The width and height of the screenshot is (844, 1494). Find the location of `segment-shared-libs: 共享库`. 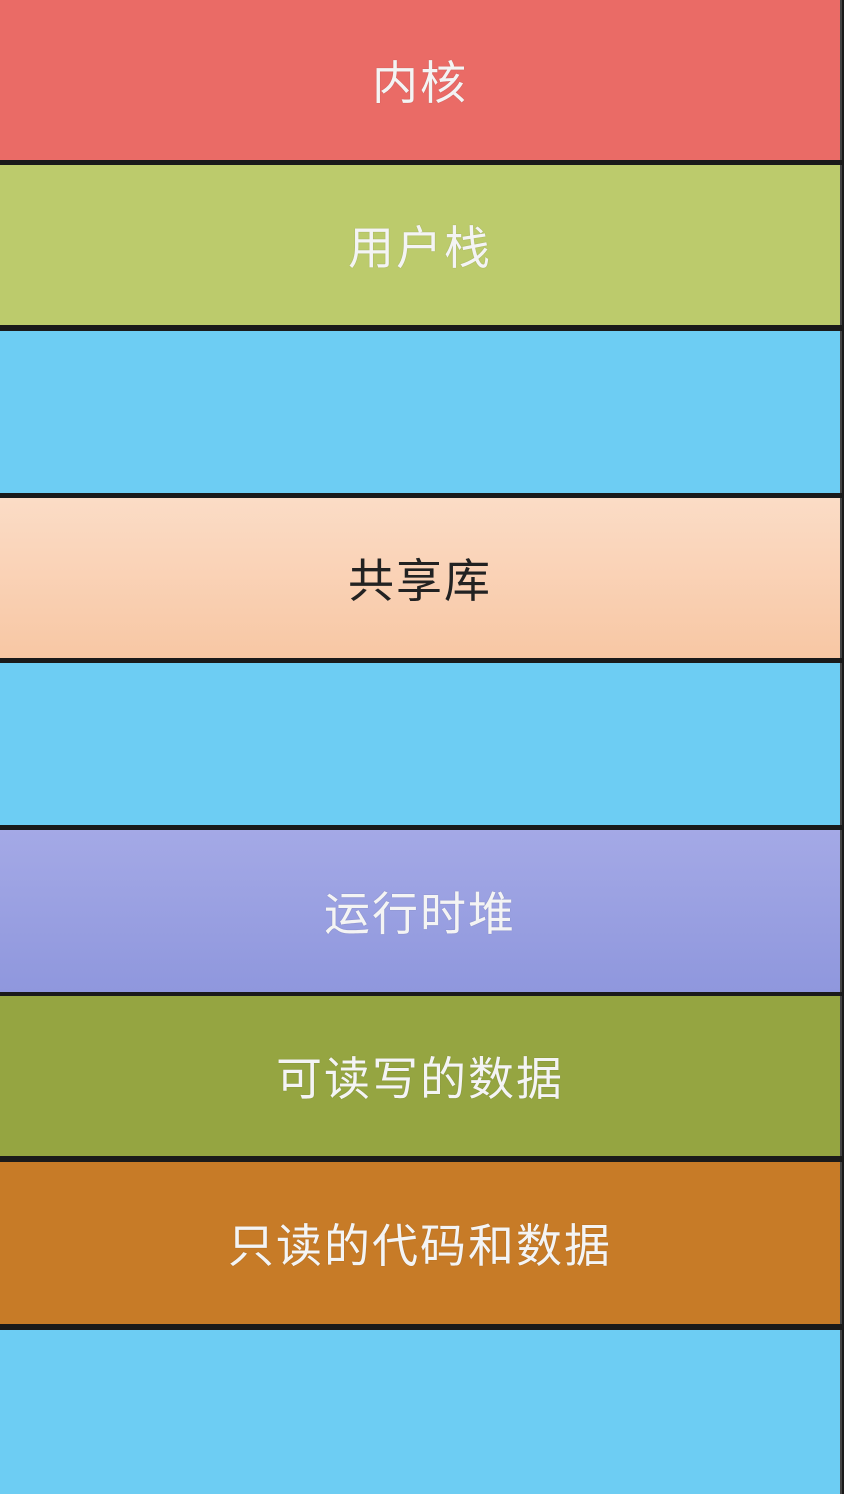

segment-shared-libs: 共享库 is located at coordinates (421, 578).